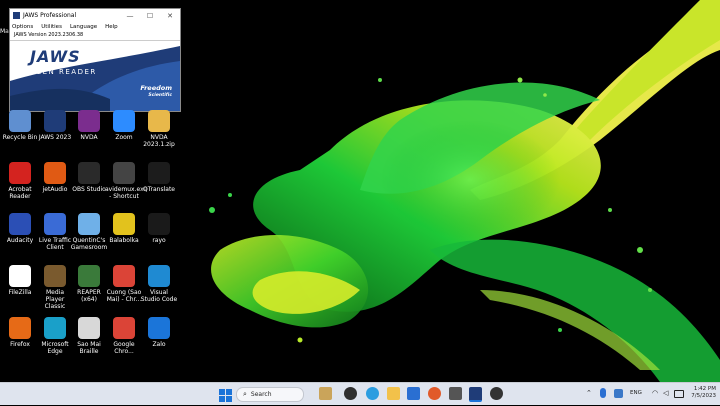 The width and height of the screenshot is (720, 406). Describe the element at coordinates (656, 393) in the screenshot. I see `wifi-icon: ◠` at that location.